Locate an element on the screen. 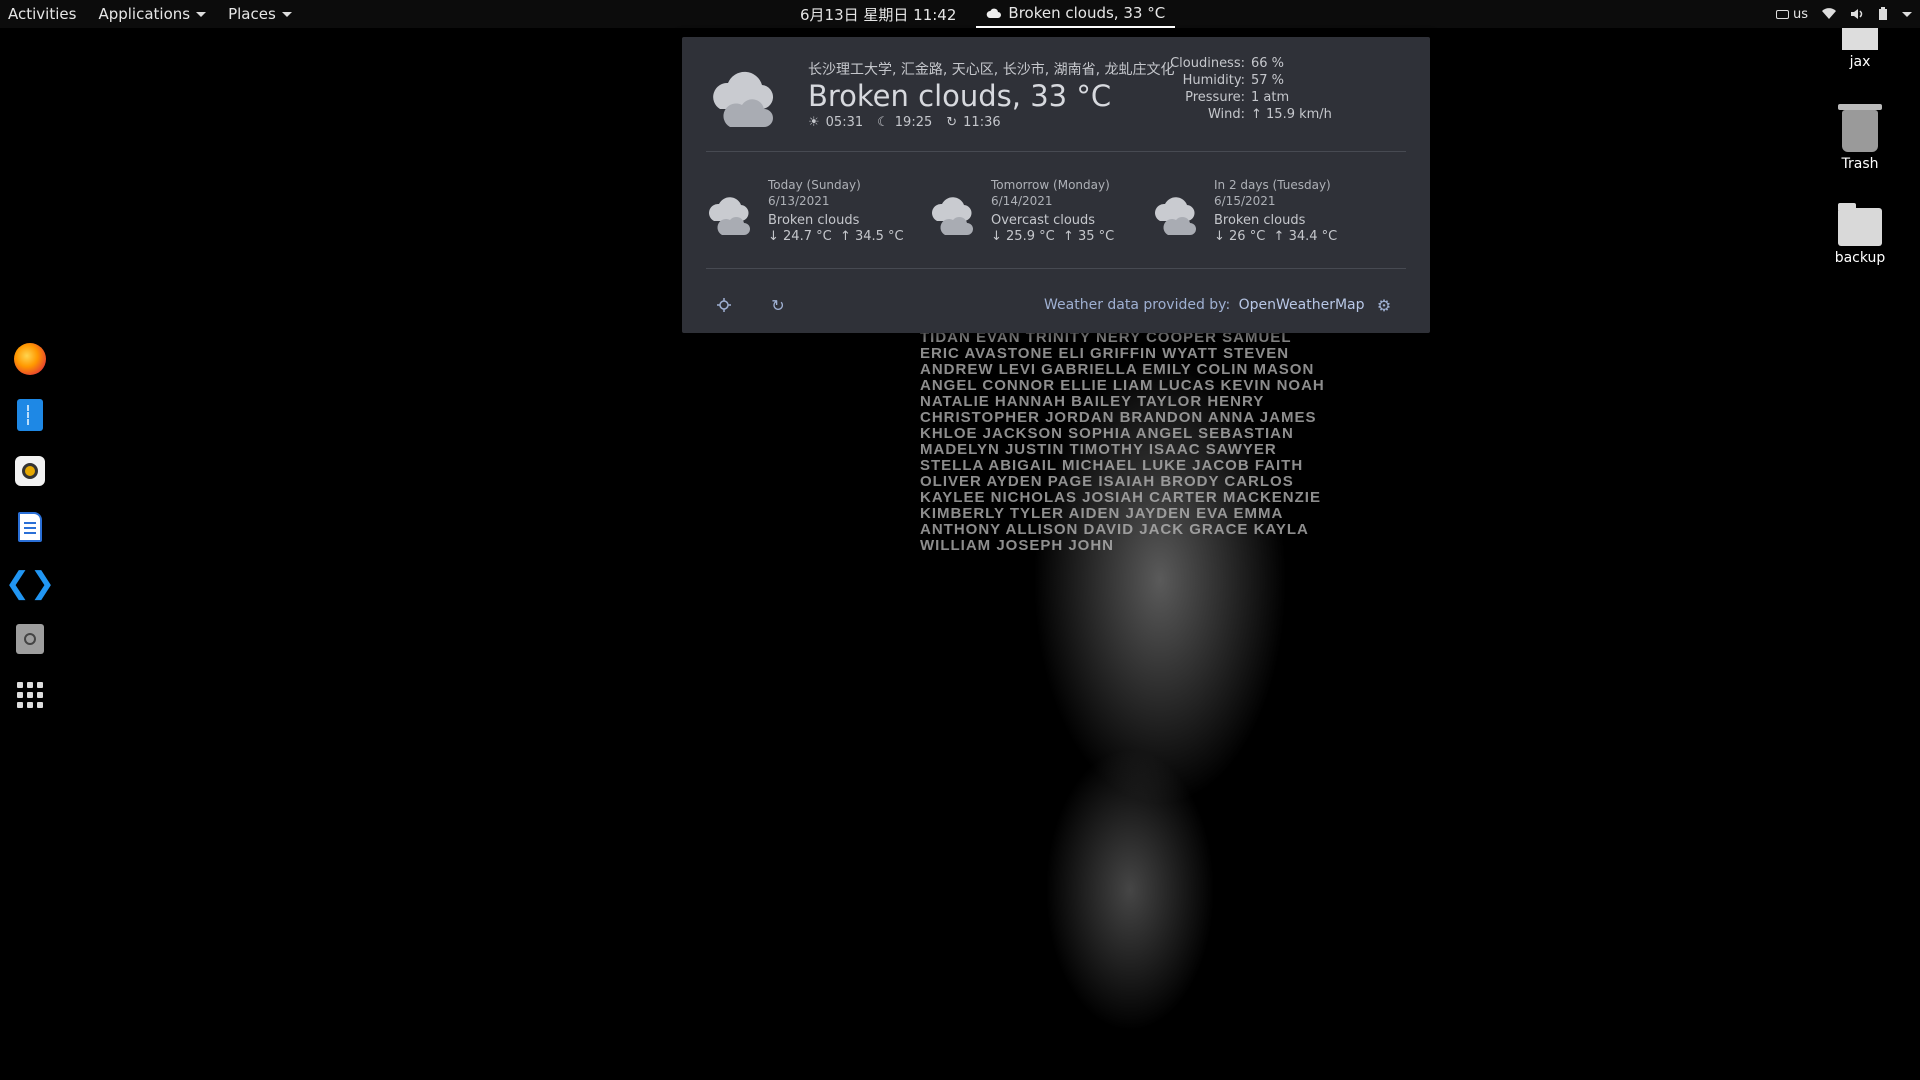 Image resolution: width=1920 pixels, height=1080 pixels. sunrise-time: 05:31 is located at coordinates (844, 122).